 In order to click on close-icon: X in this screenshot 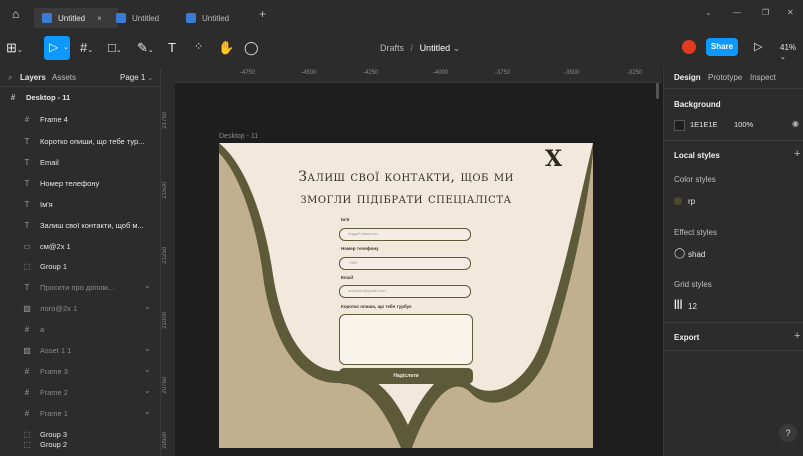, I will do `click(553, 159)`.